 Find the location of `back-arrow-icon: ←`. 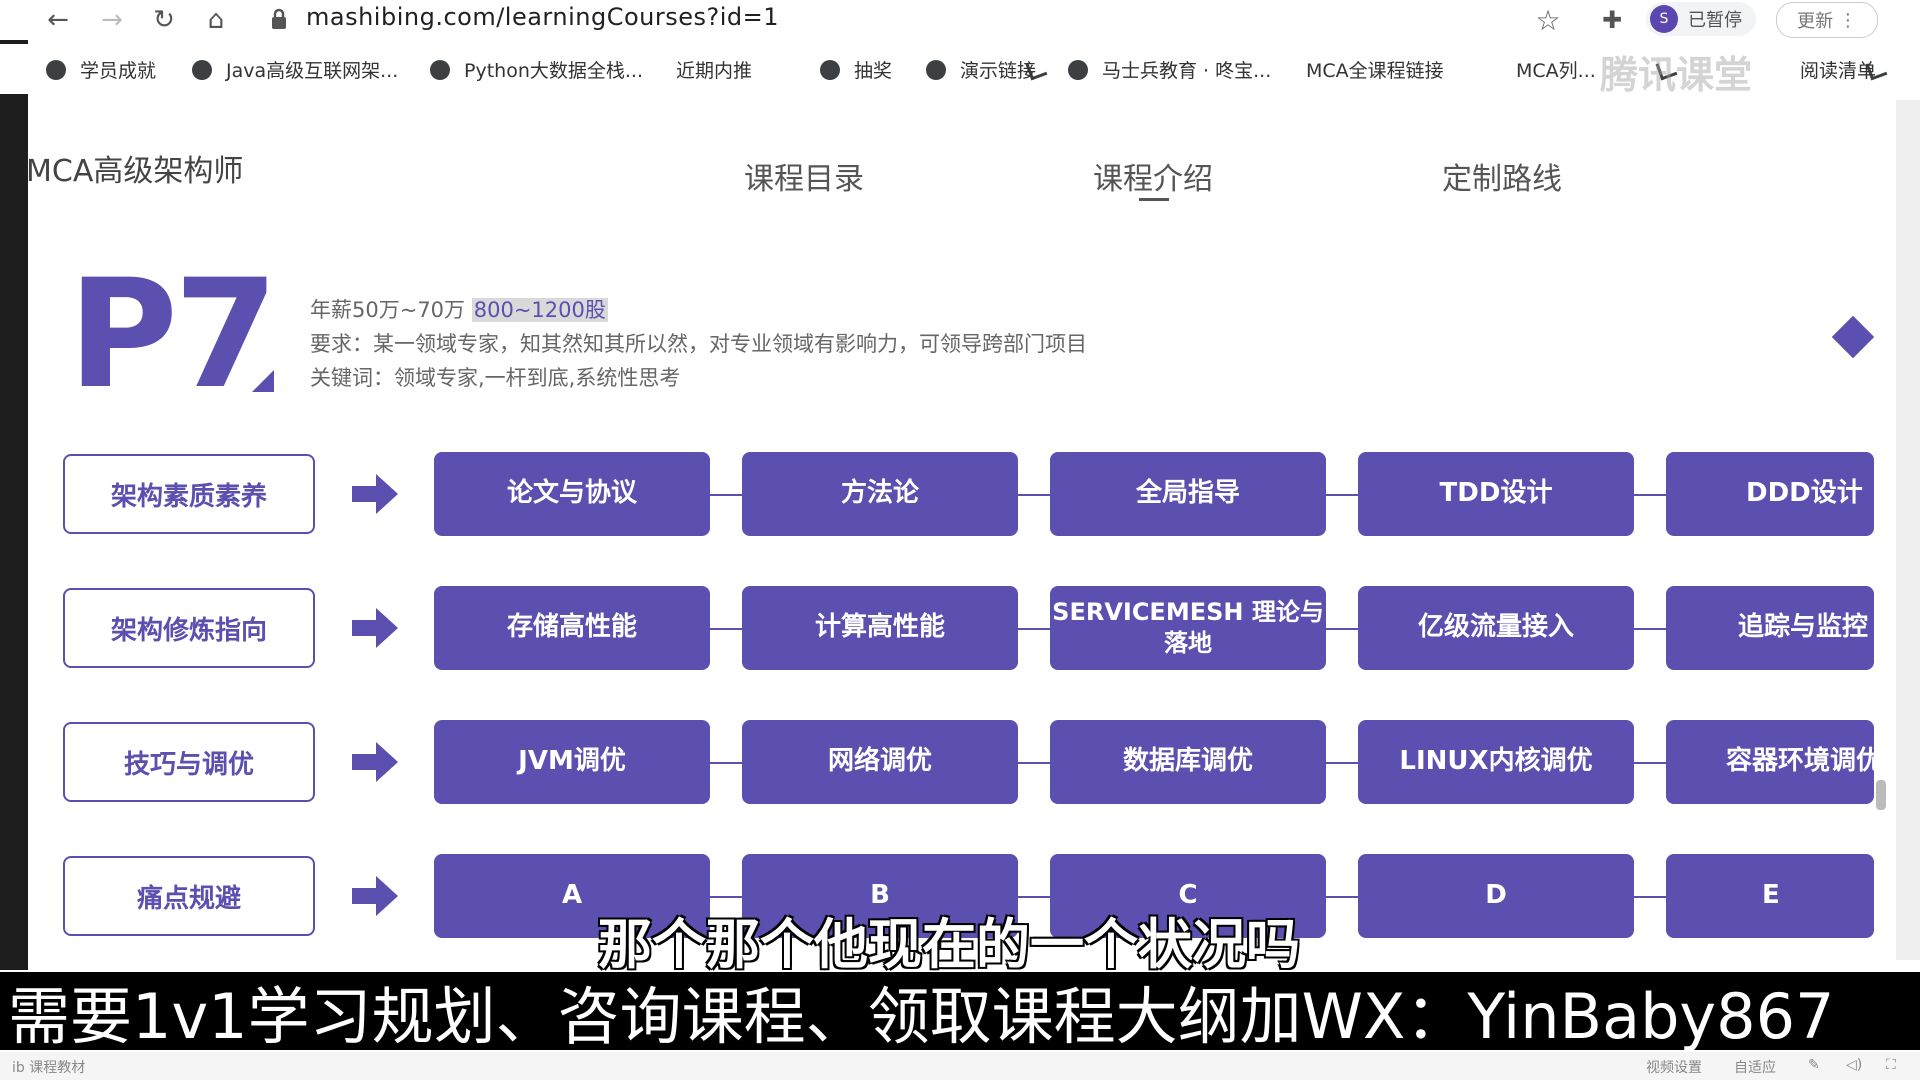

back-arrow-icon: ← is located at coordinates (58, 20).